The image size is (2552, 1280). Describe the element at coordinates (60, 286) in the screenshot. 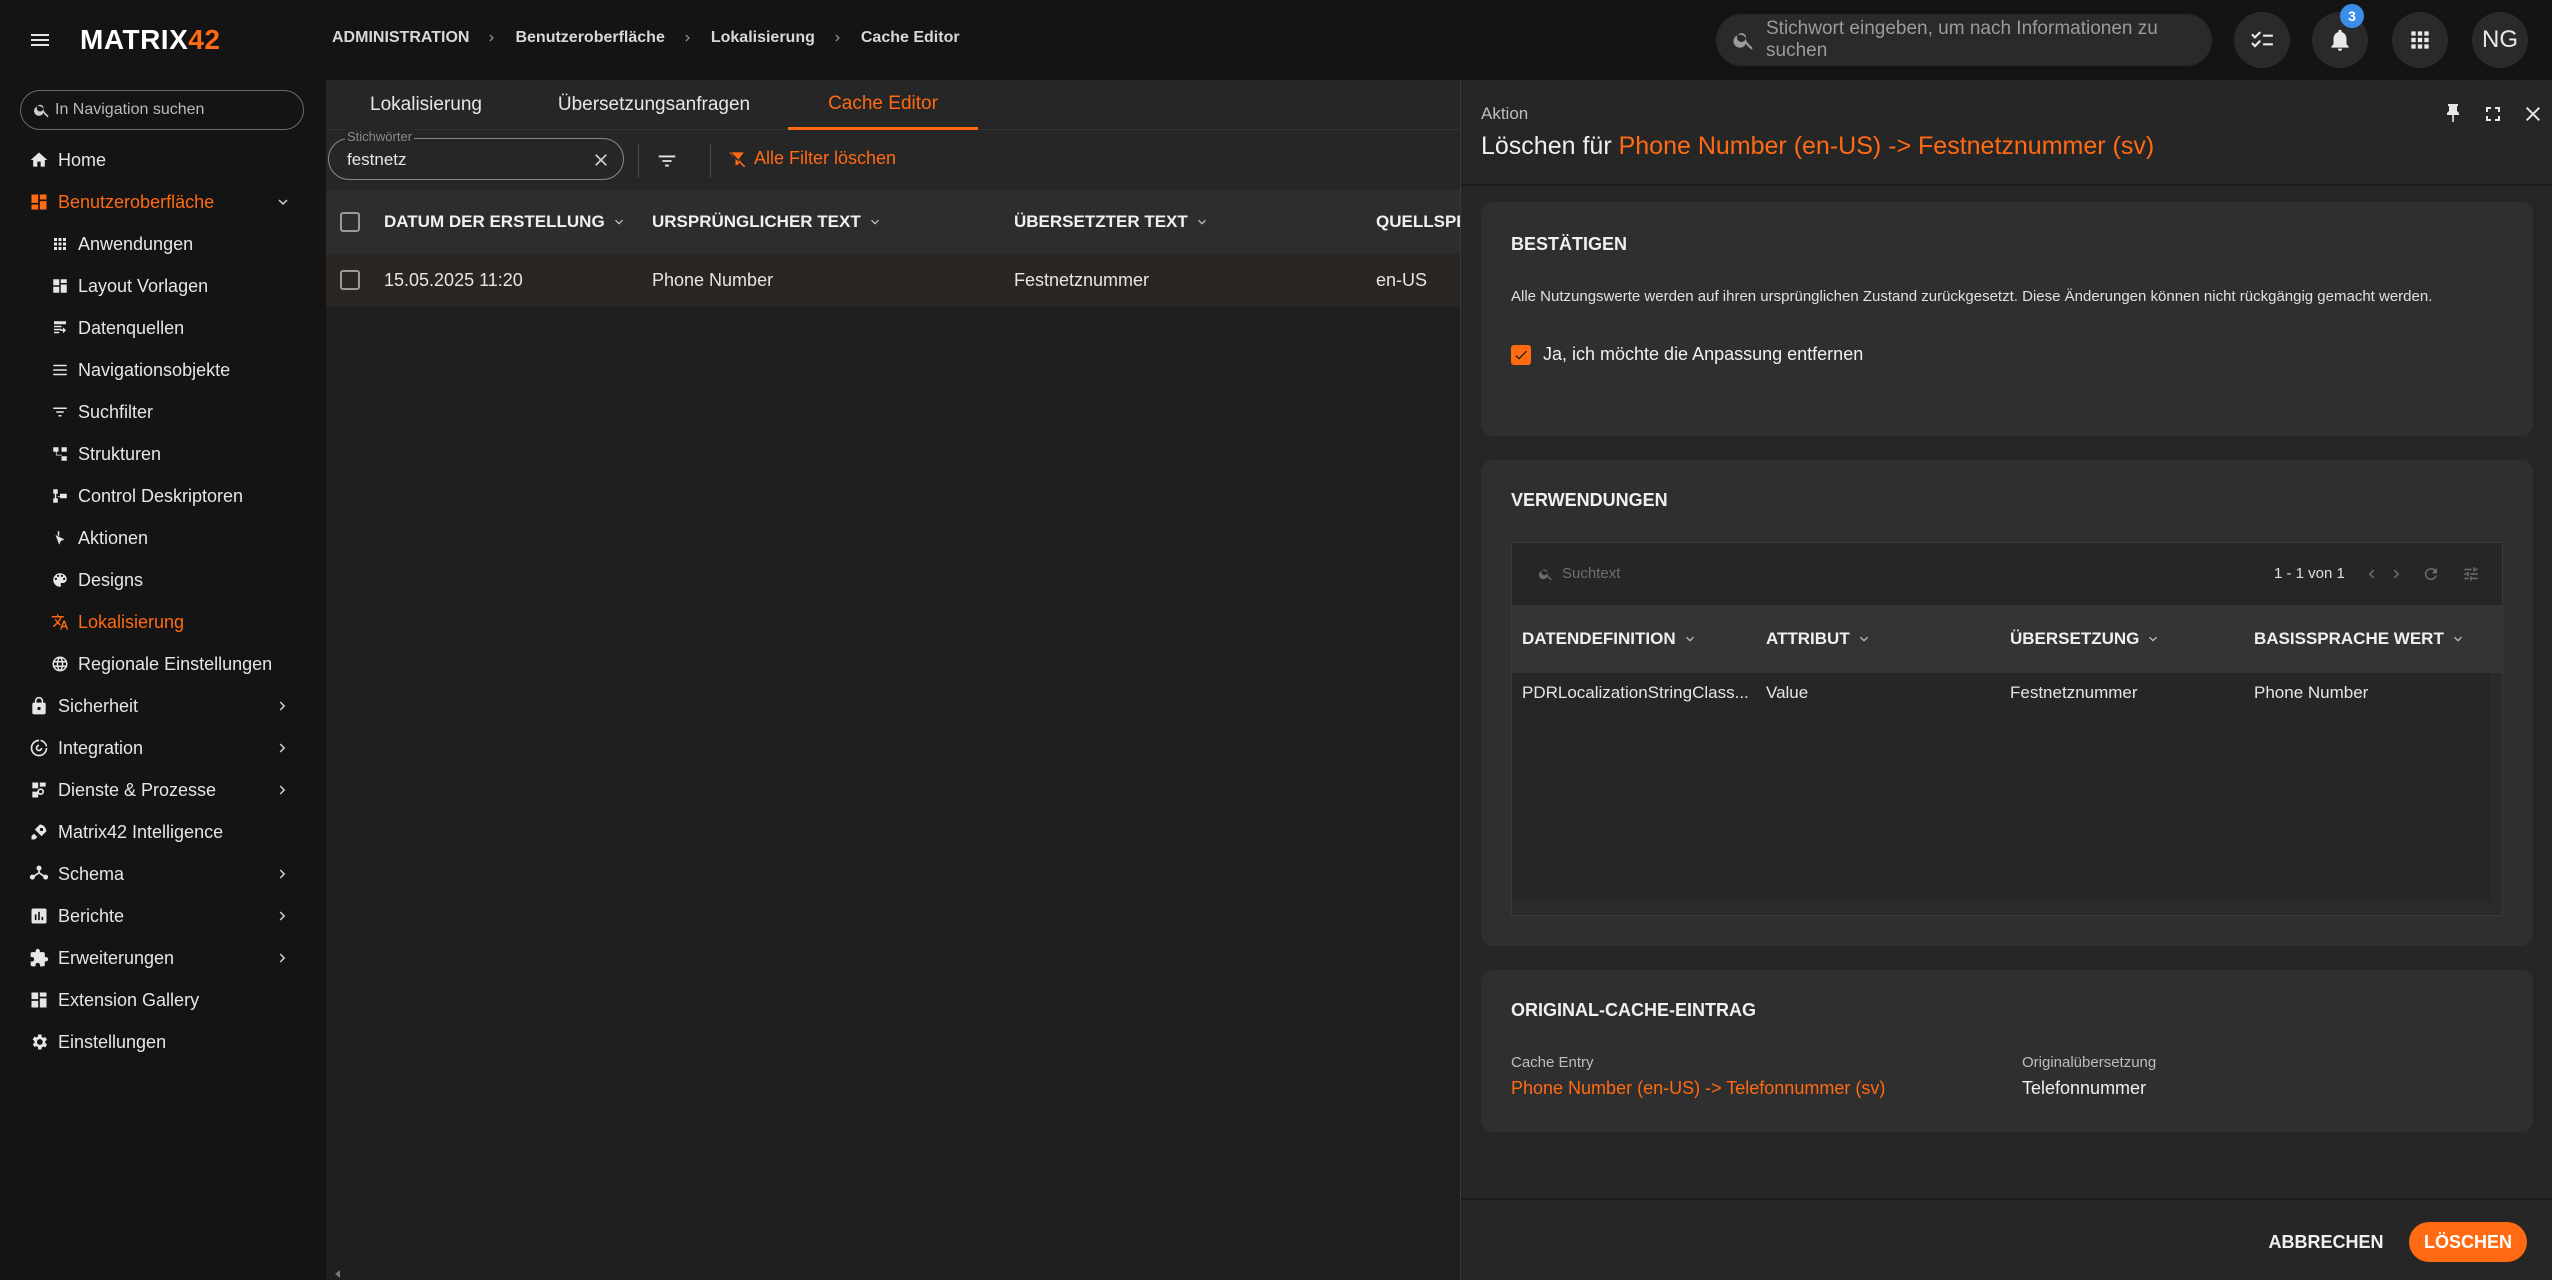

I see `layout-icon` at that location.